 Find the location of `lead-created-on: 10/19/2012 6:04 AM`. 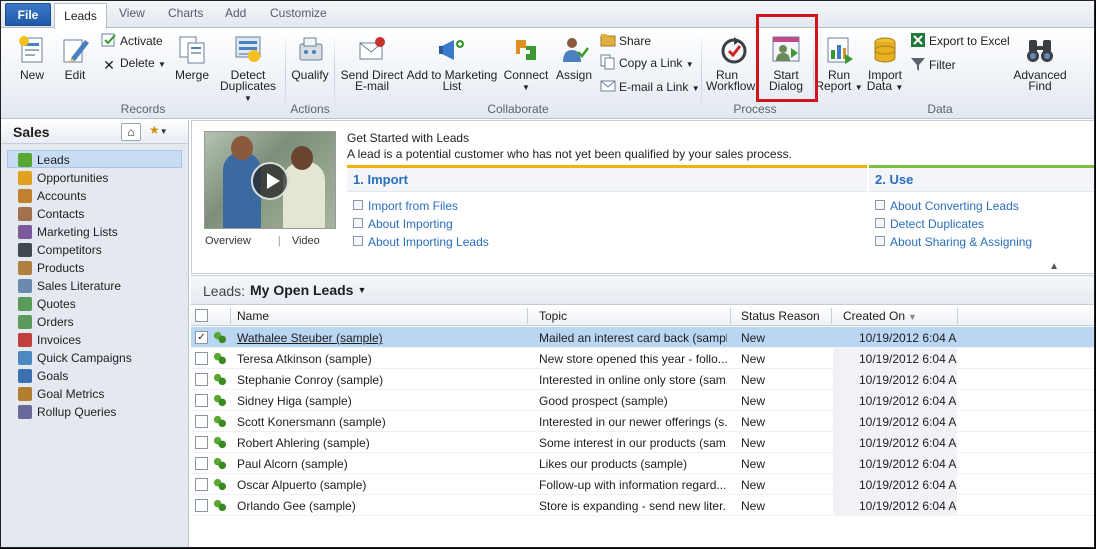

lead-created-on: 10/19/2012 6:04 AM is located at coordinates (908, 506).